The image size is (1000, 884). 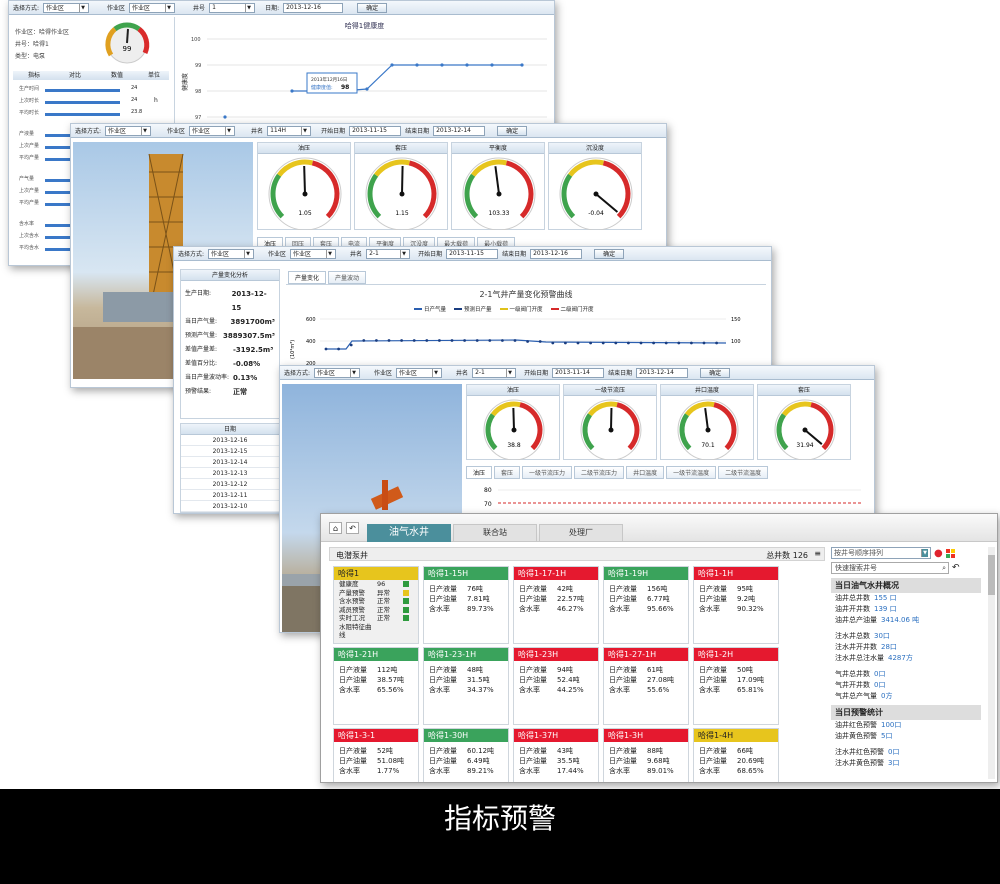 I want to click on scrollbar, so click(x=991, y=663).